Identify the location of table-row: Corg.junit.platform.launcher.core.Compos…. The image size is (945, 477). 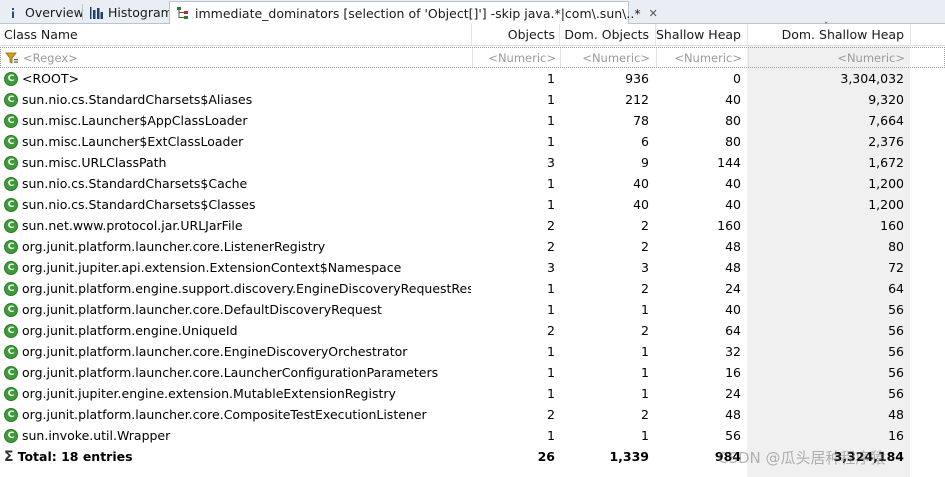
(472, 414).